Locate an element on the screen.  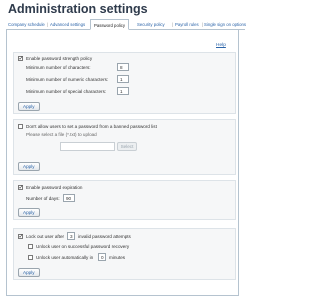
days-input: 90 is located at coordinates (69, 198).